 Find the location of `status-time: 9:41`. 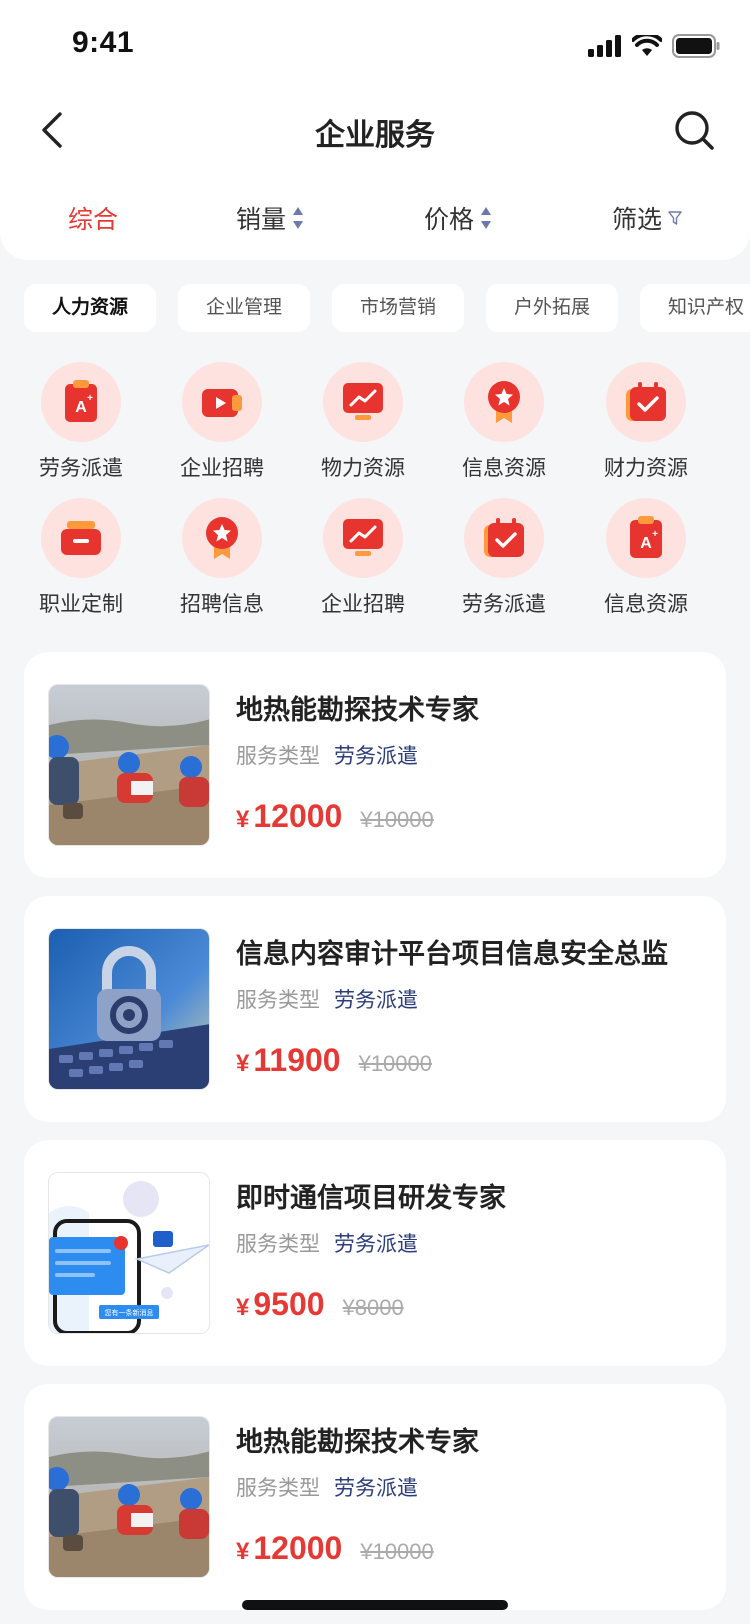

status-time: 9:41 is located at coordinates (103, 42).